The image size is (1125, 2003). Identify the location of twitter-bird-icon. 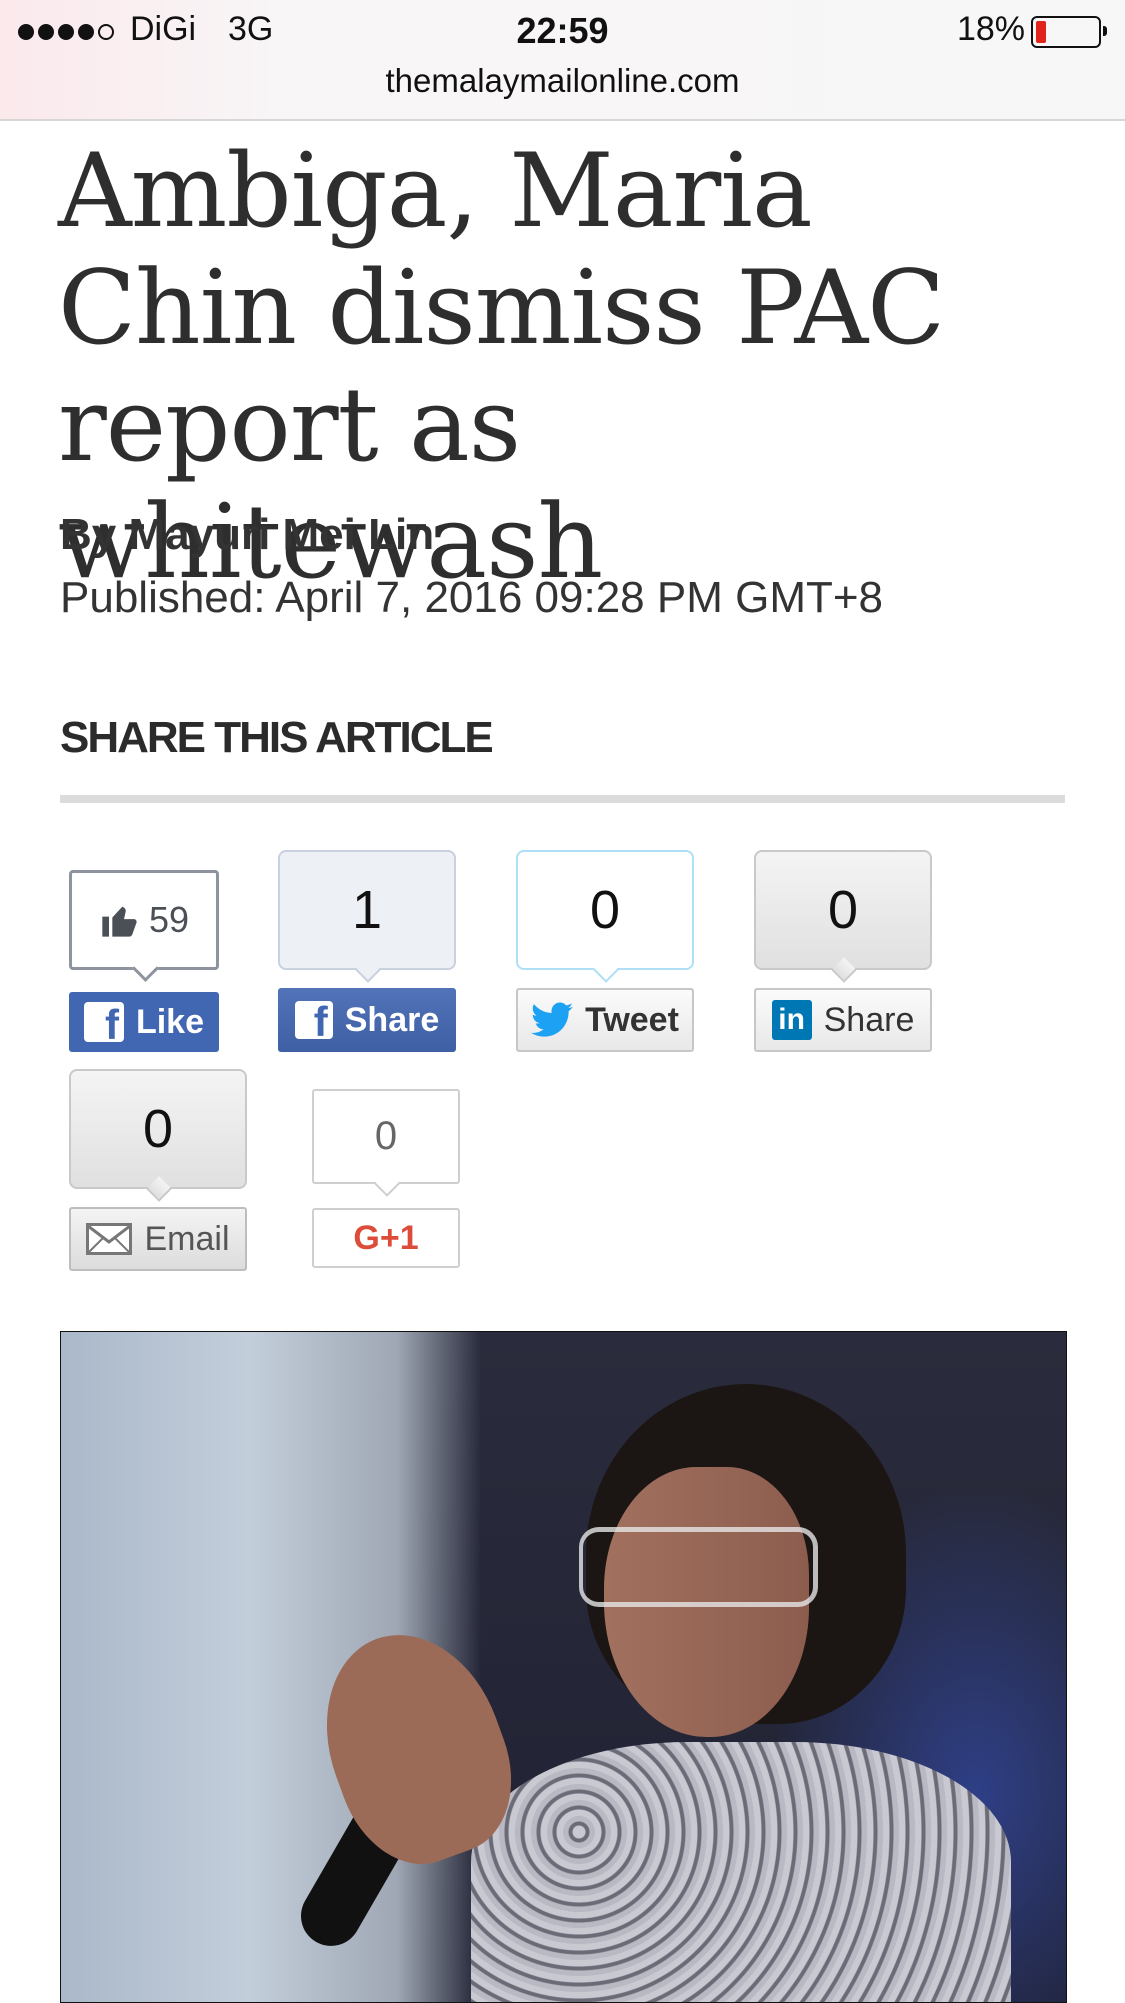
(552, 1019).